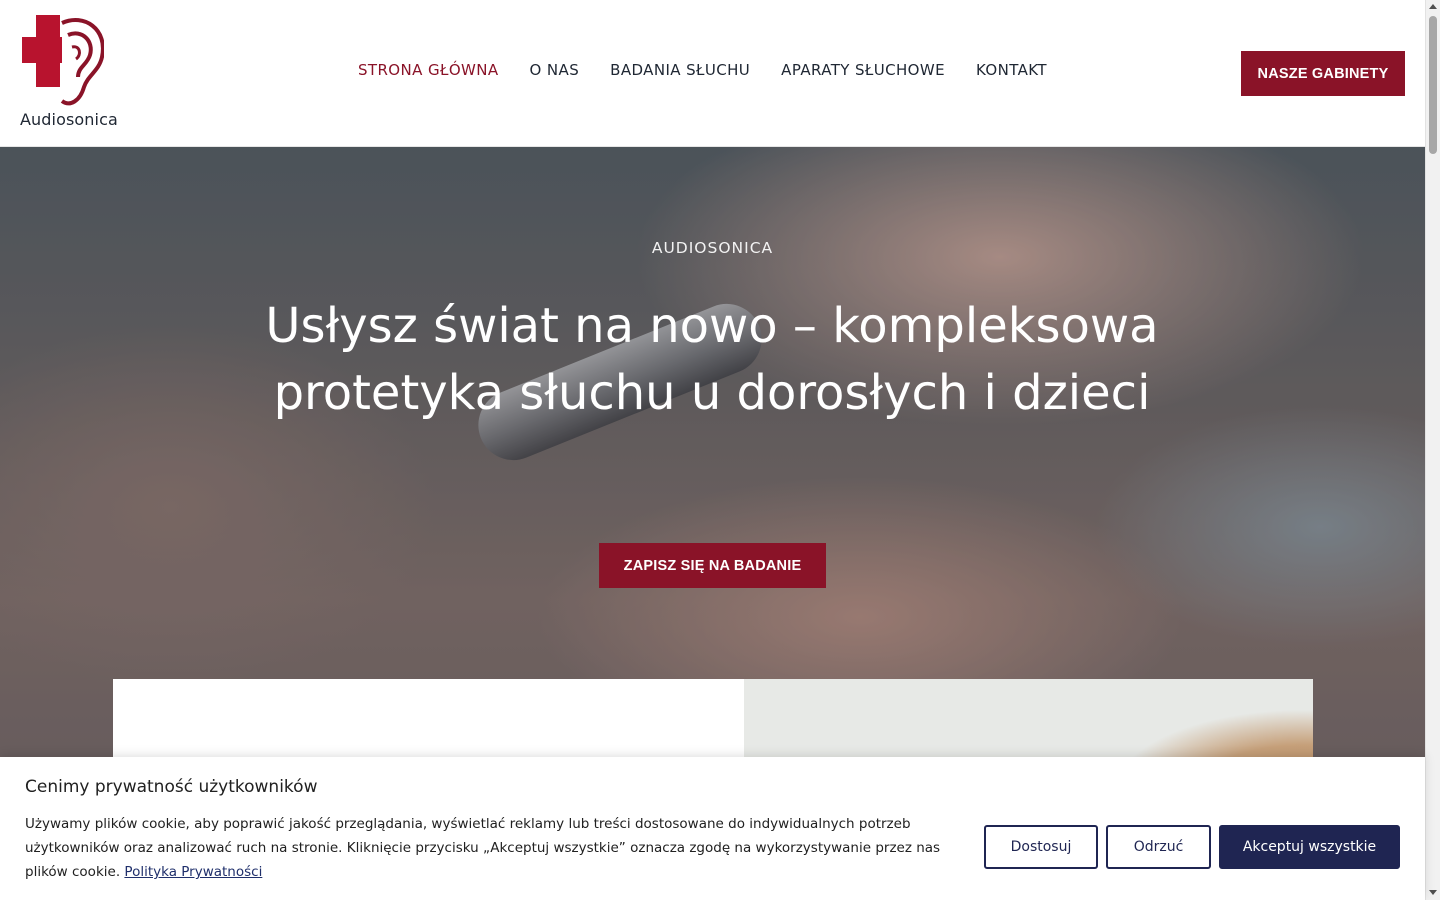 The image size is (1440, 900). Describe the element at coordinates (1432, 450) in the screenshot. I see `page-scrollbar` at that location.